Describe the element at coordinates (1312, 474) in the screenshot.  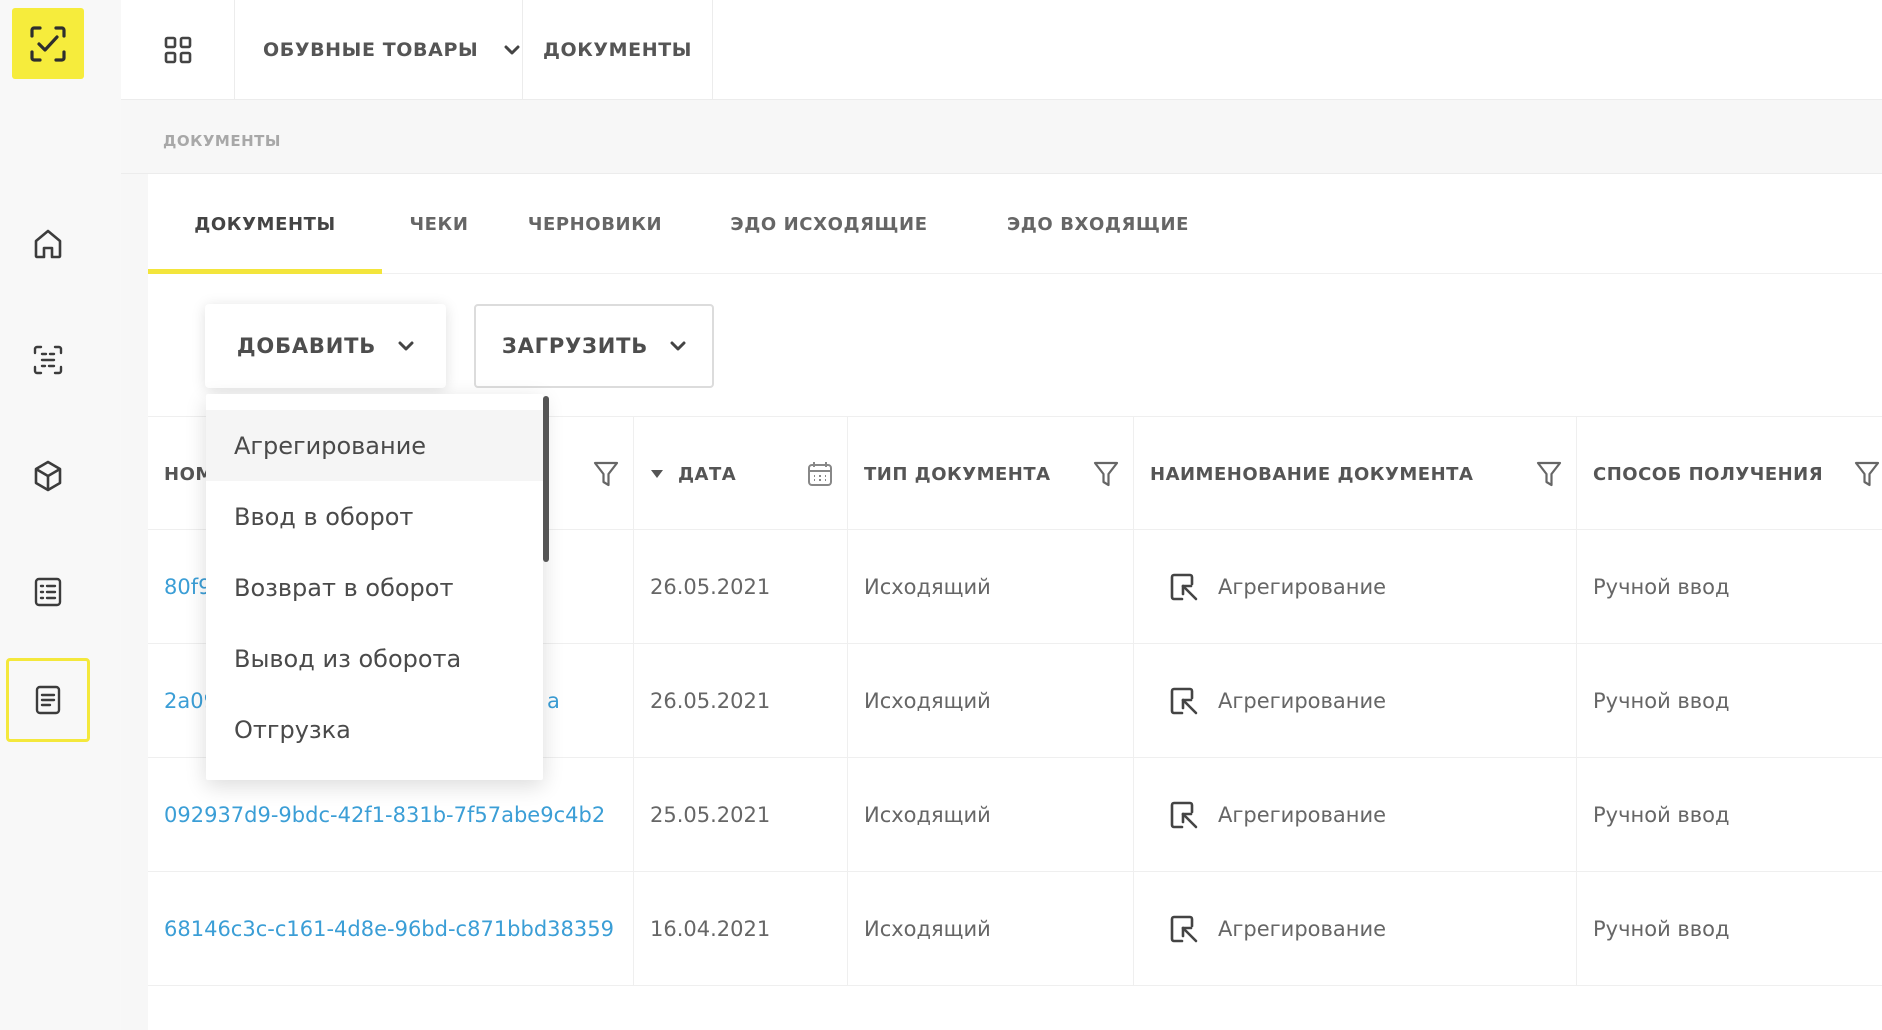
I see `column-doc-name-label: НАИМЕНОВАНИЕ ДОКУМЕНТА` at that location.